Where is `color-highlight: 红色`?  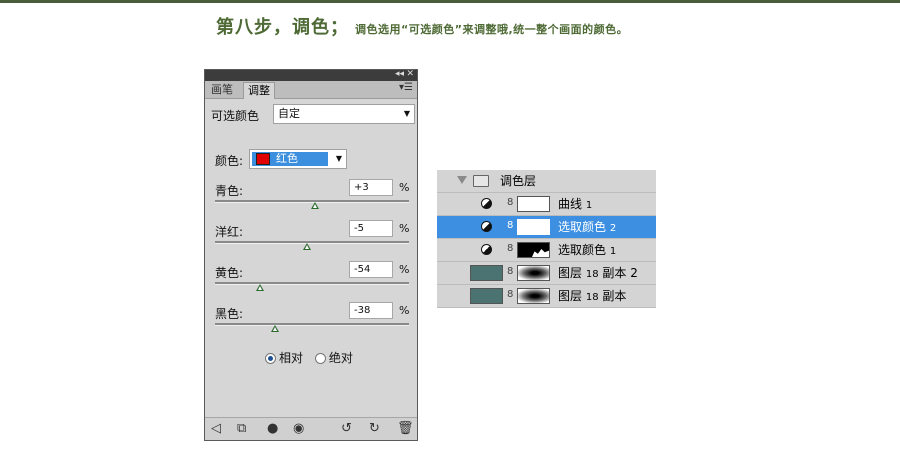 color-highlight: 红色 is located at coordinates (290, 159).